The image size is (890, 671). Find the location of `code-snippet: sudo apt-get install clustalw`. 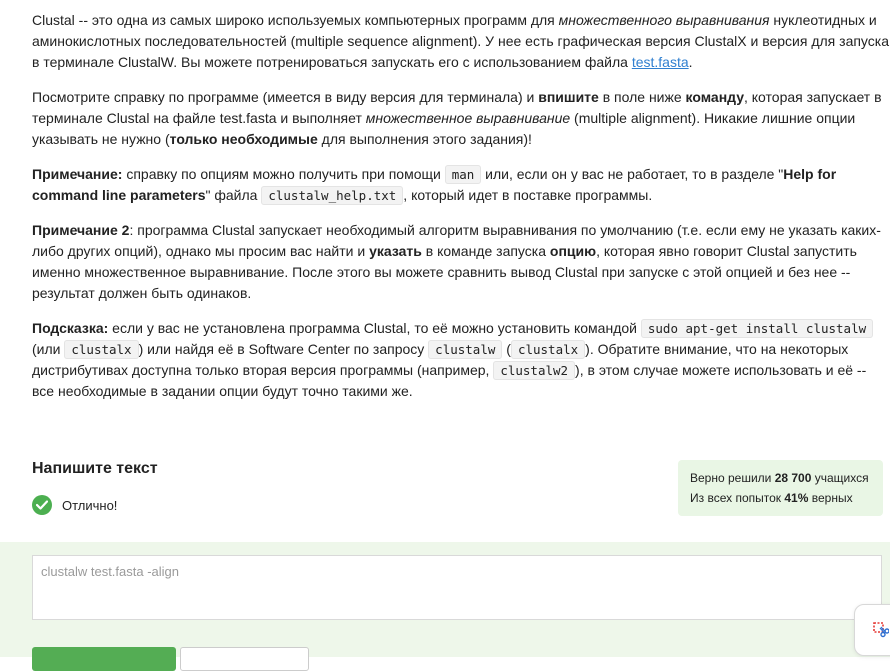

code-snippet: sudo apt-get install clustalw is located at coordinates (757, 328).